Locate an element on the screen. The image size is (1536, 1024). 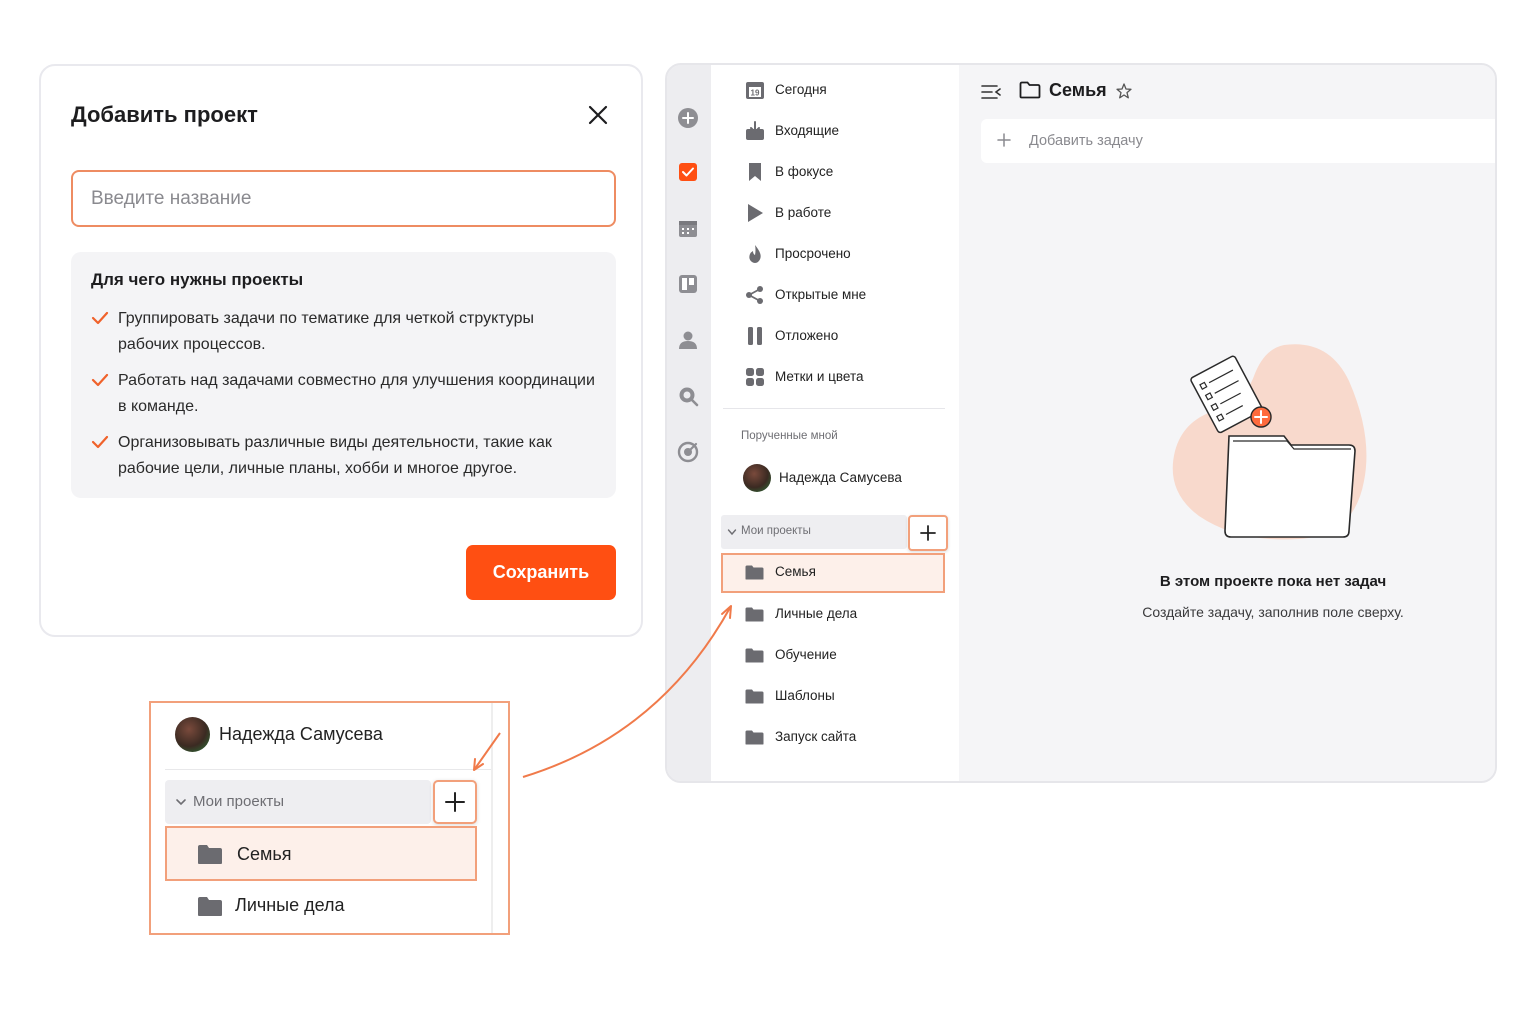
sidebar-item-inbox: Входящие is located at coordinates (834, 131).